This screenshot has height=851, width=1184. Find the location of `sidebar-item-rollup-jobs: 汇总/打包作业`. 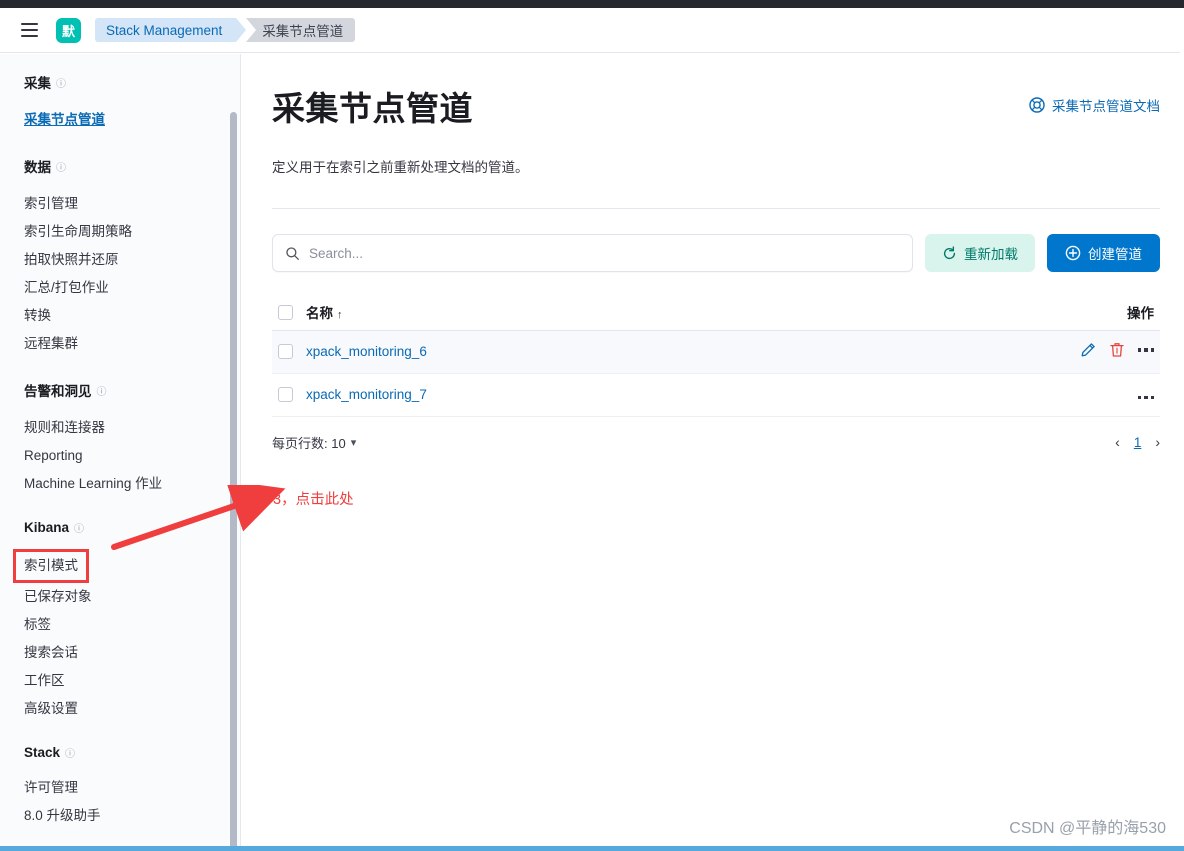

sidebar-item-rollup-jobs: 汇总/打包作业 is located at coordinates (132, 288).